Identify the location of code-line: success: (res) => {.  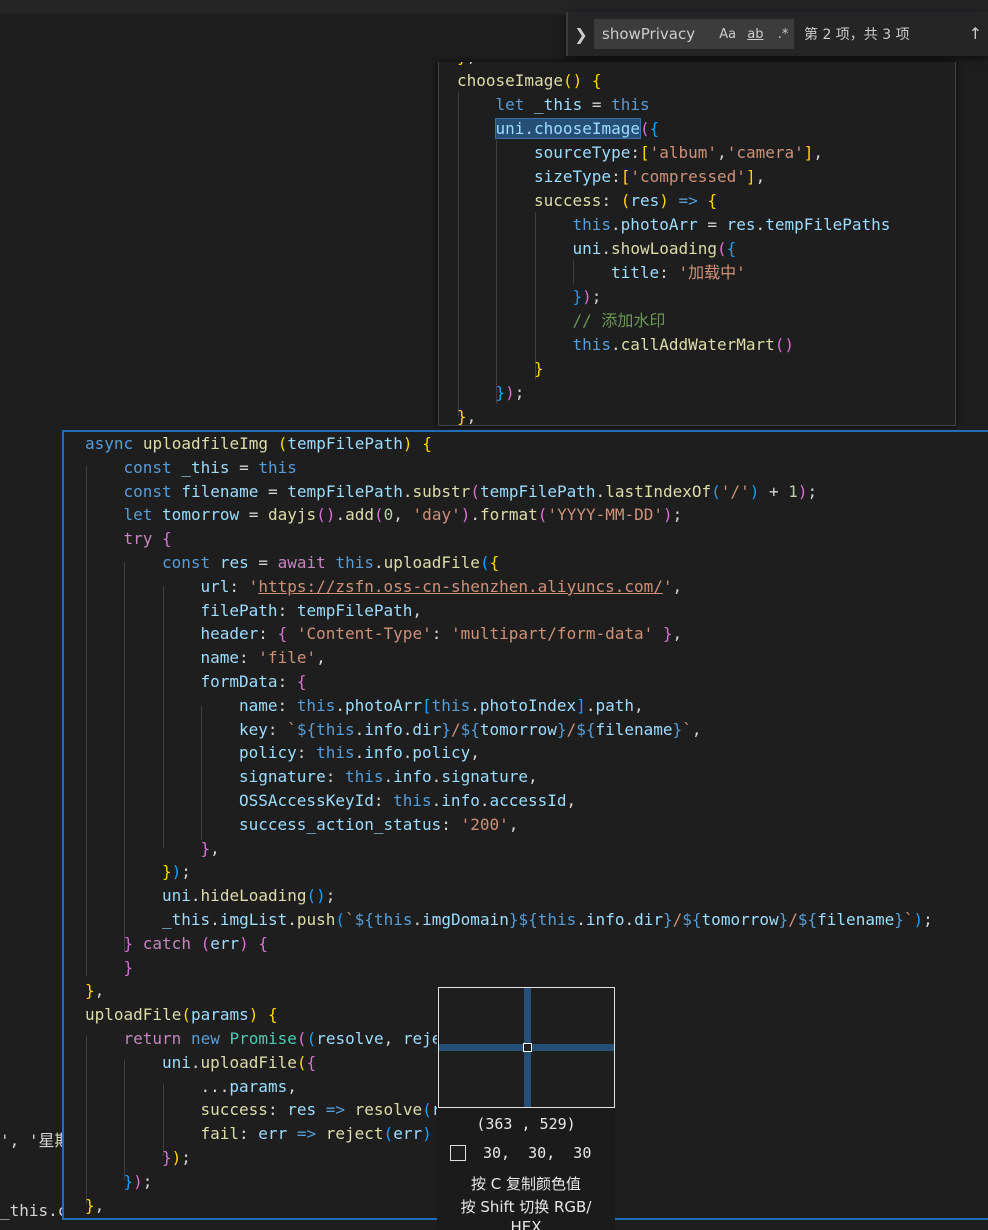
(626, 200).